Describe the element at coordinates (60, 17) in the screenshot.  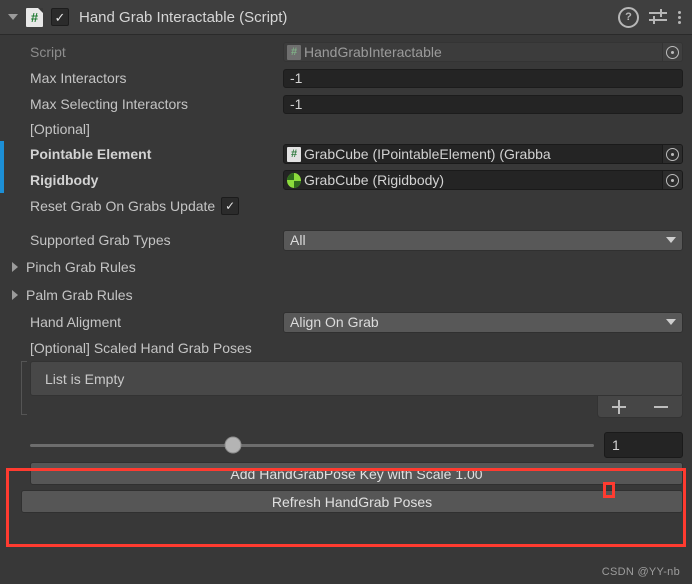
I see `component-enabled-checkbox: ✓` at that location.